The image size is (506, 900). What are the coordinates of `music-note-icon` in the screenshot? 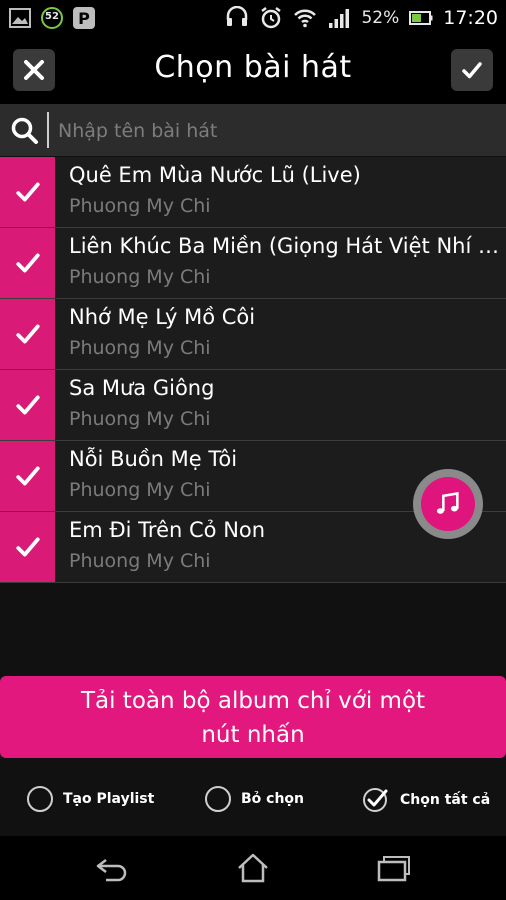 It's located at (447, 502).